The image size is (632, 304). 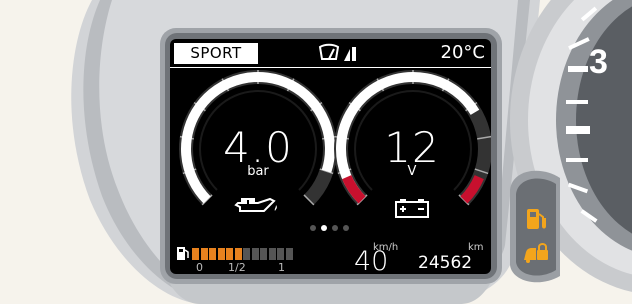 What do you see at coordinates (237, 267) in the screenshot?
I see `fuel-scale-half: 1/2` at bounding box center [237, 267].